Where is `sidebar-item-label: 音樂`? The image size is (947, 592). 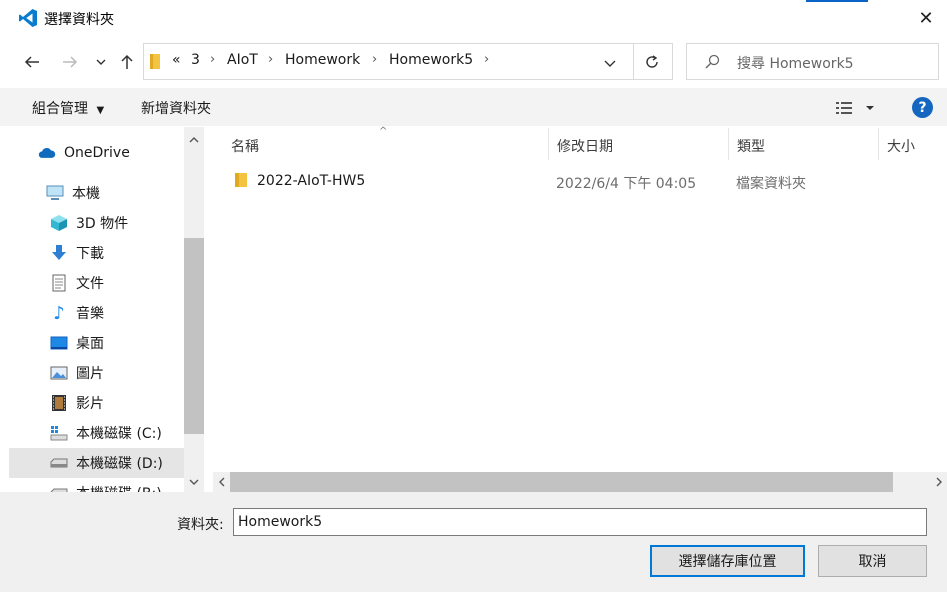 sidebar-item-label: 音樂 is located at coordinates (90, 314).